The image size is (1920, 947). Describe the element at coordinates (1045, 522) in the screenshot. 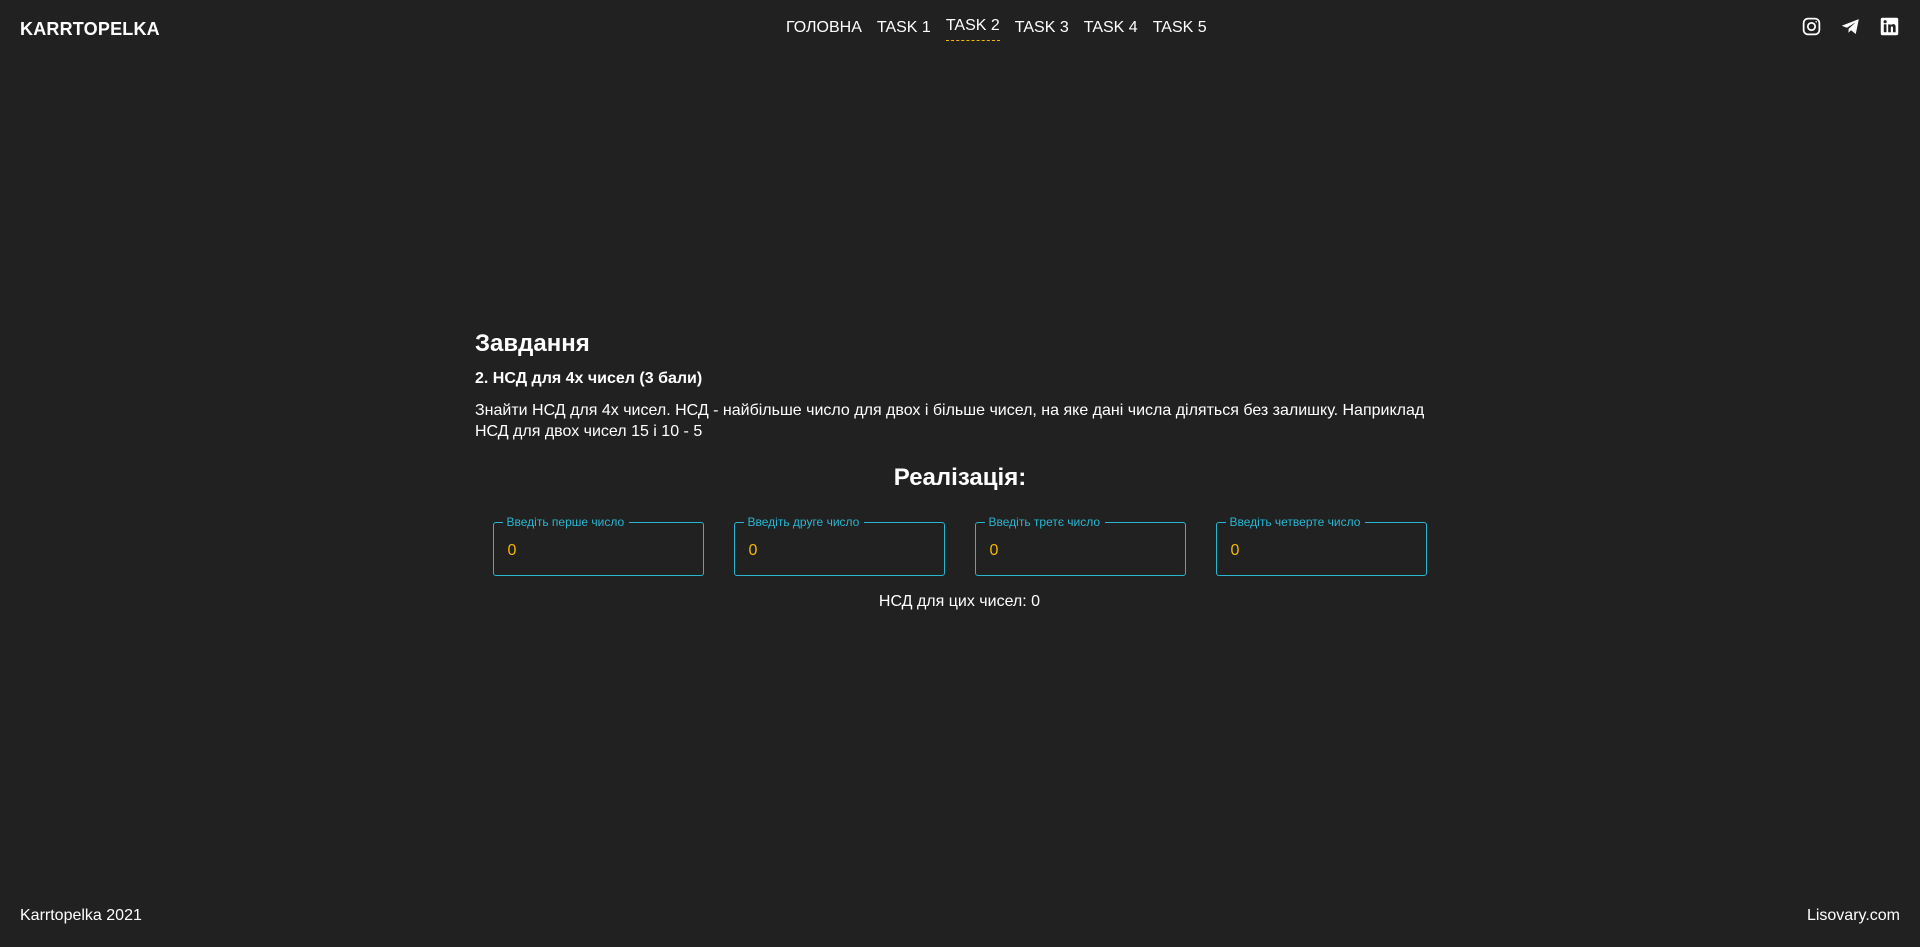

I see `third-number-label: Введіть третє число` at that location.